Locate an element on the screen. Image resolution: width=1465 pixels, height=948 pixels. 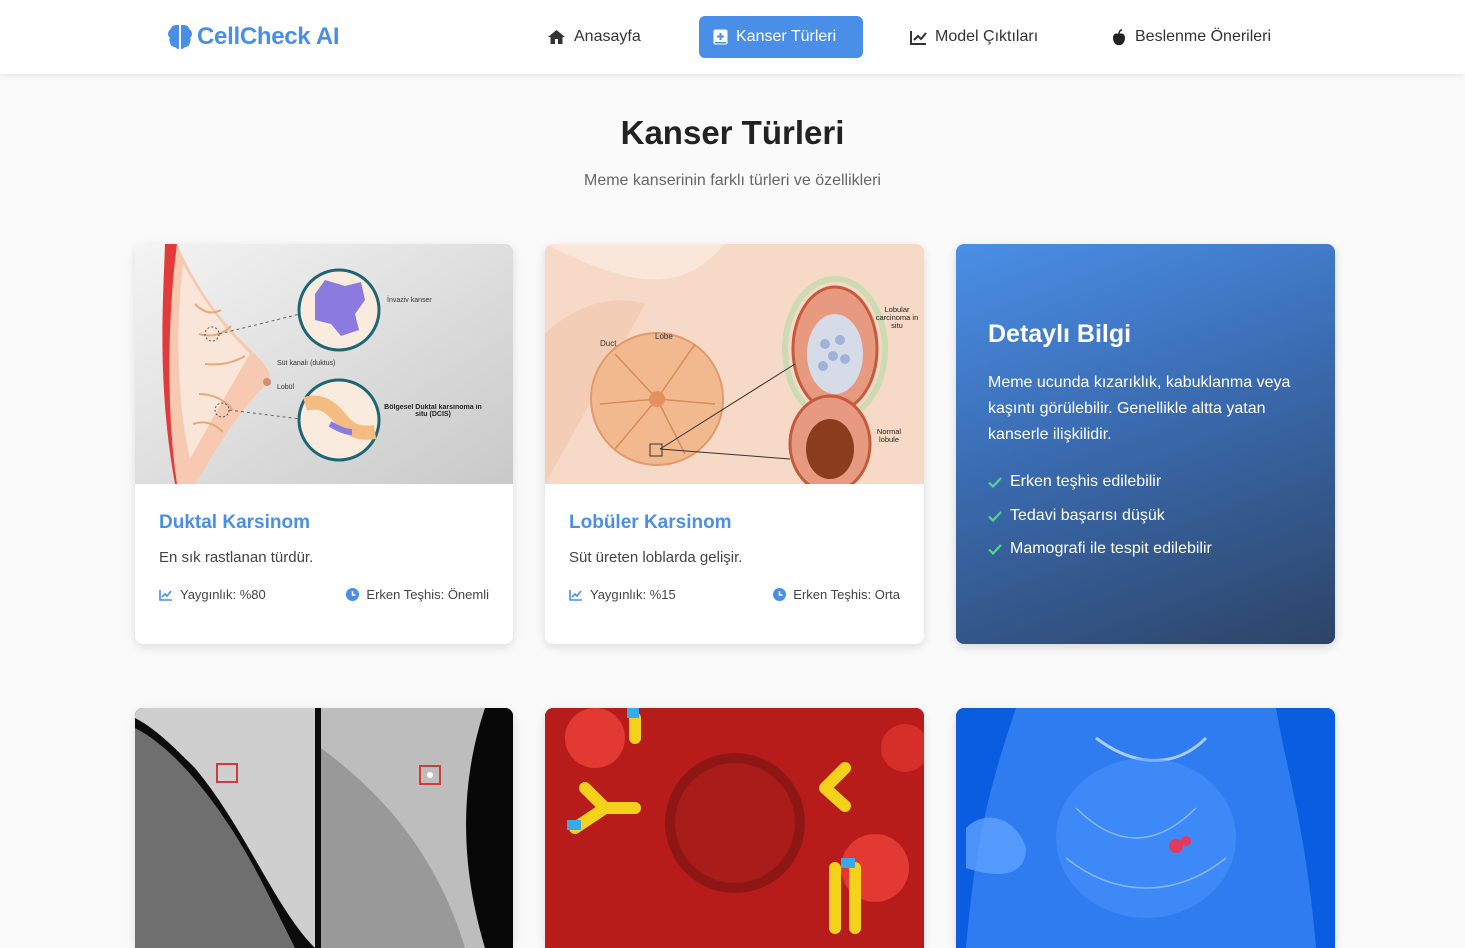
nav-model-outputs: Model Çıktıları is located at coordinates (974, 37).